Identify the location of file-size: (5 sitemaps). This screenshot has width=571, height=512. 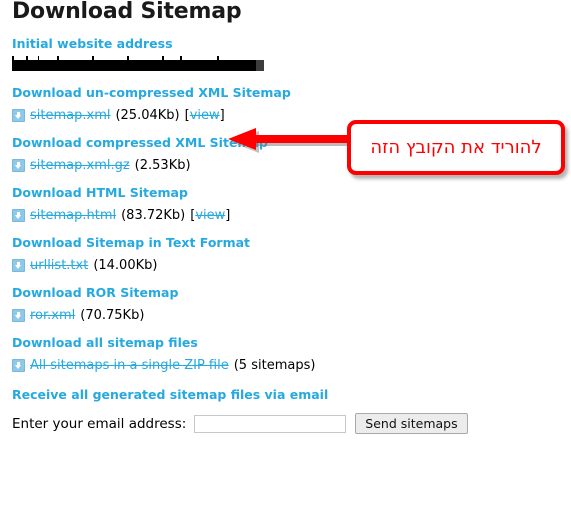
(274, 365).